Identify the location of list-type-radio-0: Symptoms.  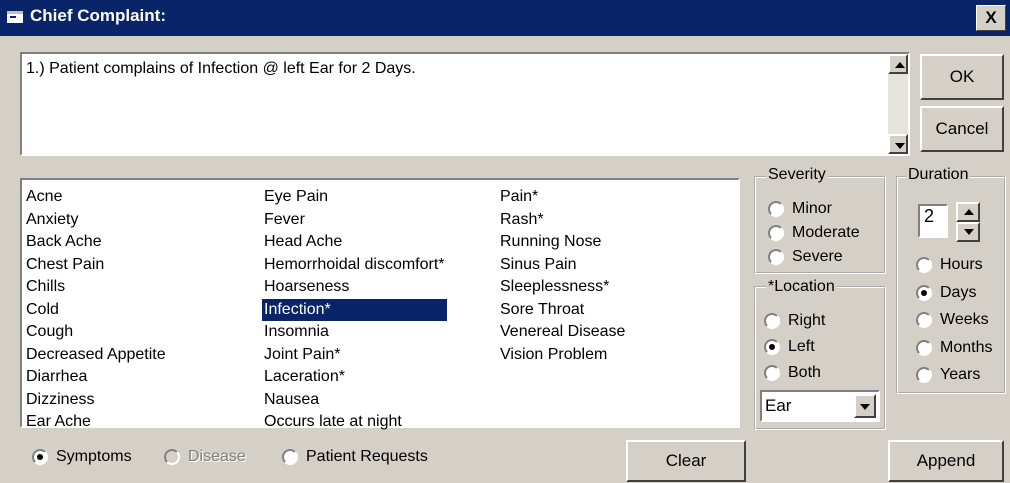
(82, 457).